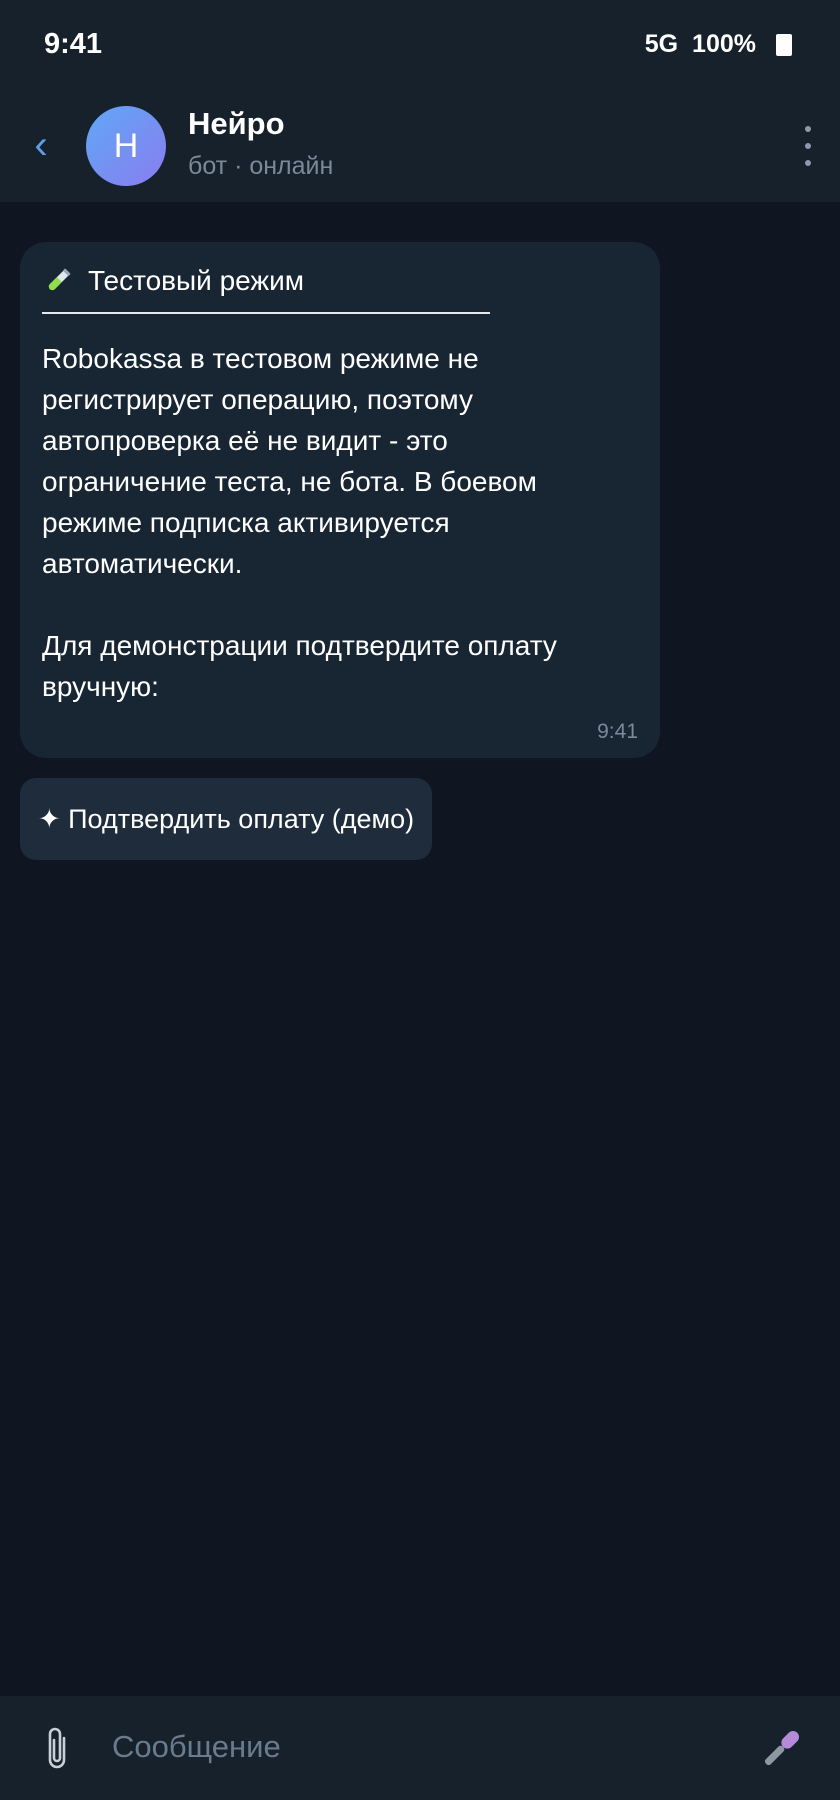 Image resolution: width=840 pixels, height=1800 pixels. What do you see at coordinates (196, 280) in the screenshot?
I see `message-heading-text: Тестовый режим` at bounding box center [196, 280].